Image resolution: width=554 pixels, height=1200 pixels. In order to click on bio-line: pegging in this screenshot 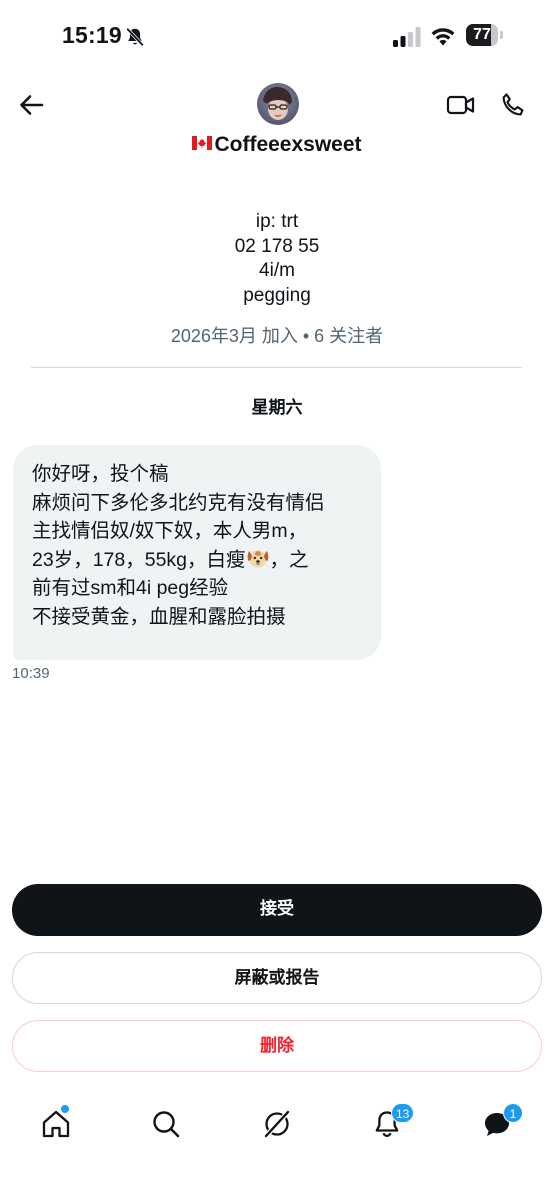, I will do `click(277, 295)`.